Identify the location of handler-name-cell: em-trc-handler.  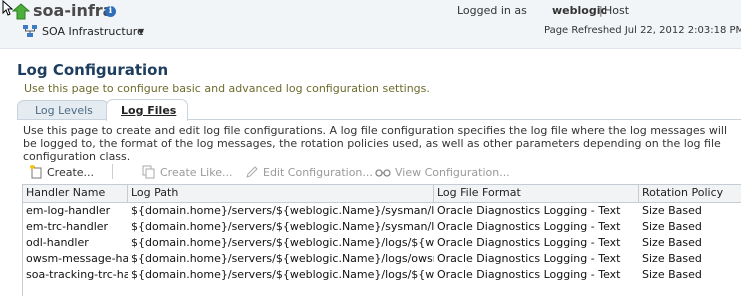
(67, 226).